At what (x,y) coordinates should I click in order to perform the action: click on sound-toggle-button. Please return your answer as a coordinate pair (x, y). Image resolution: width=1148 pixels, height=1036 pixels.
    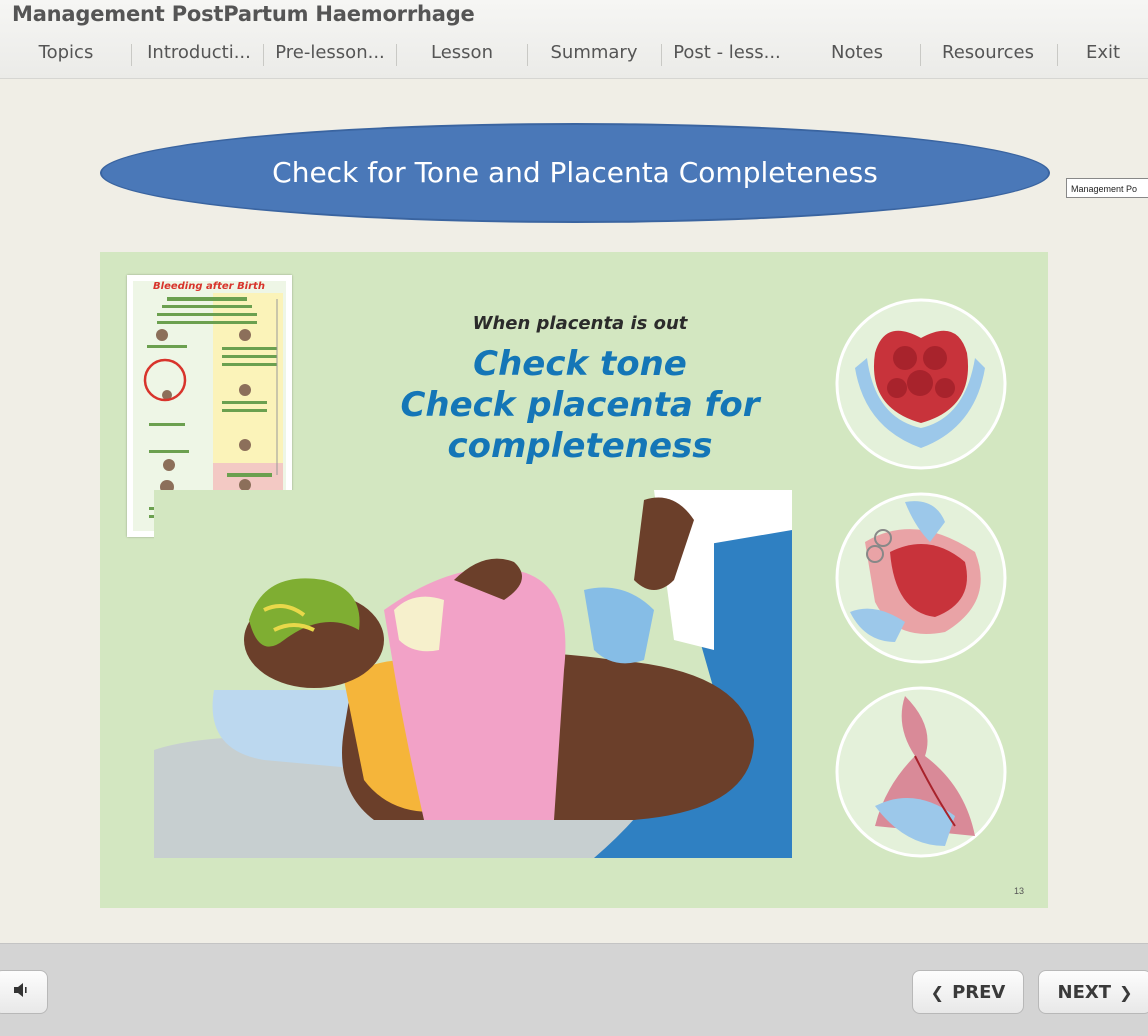
    Looking at the image, I should click on (24, 992).